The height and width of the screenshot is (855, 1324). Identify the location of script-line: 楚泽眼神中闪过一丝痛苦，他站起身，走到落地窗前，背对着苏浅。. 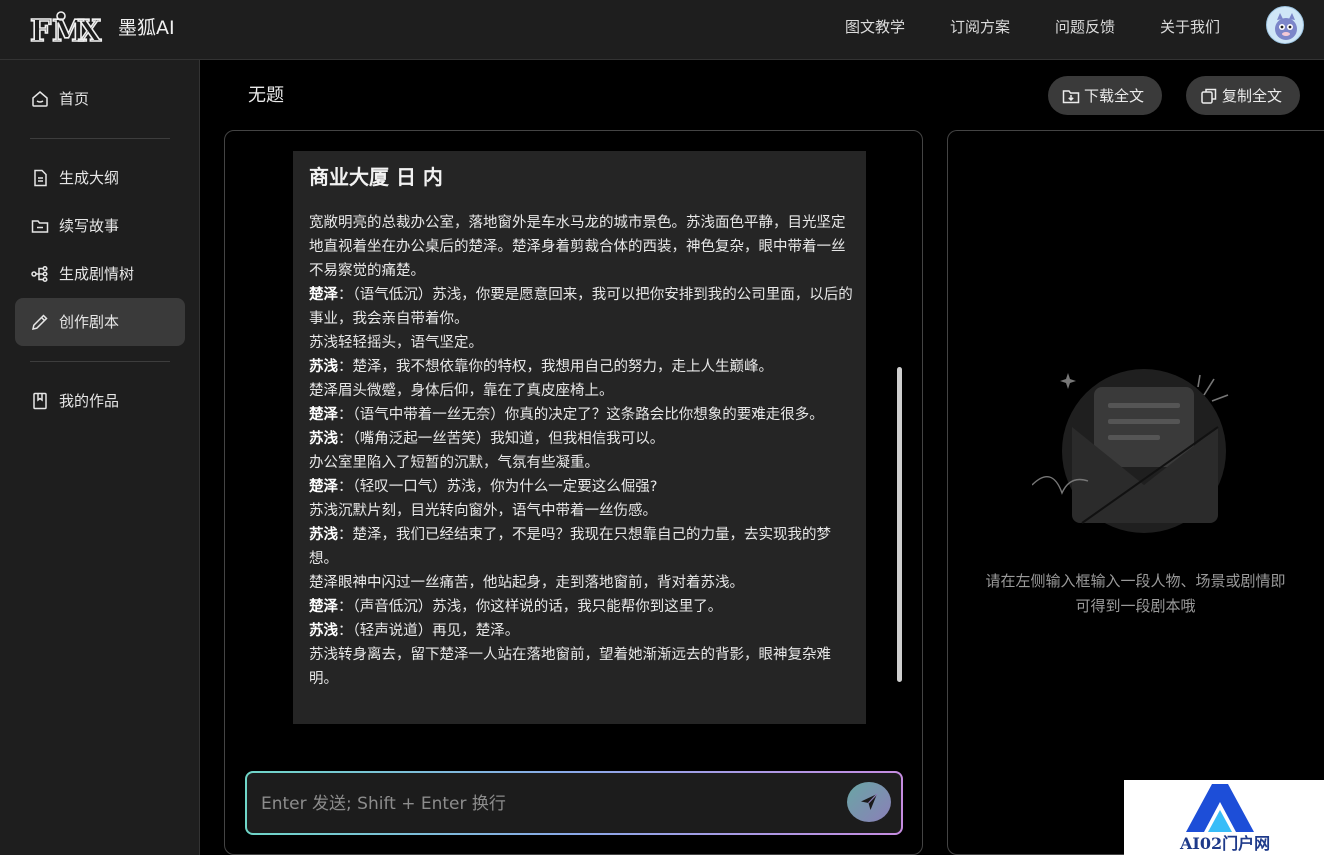
(581, 583).